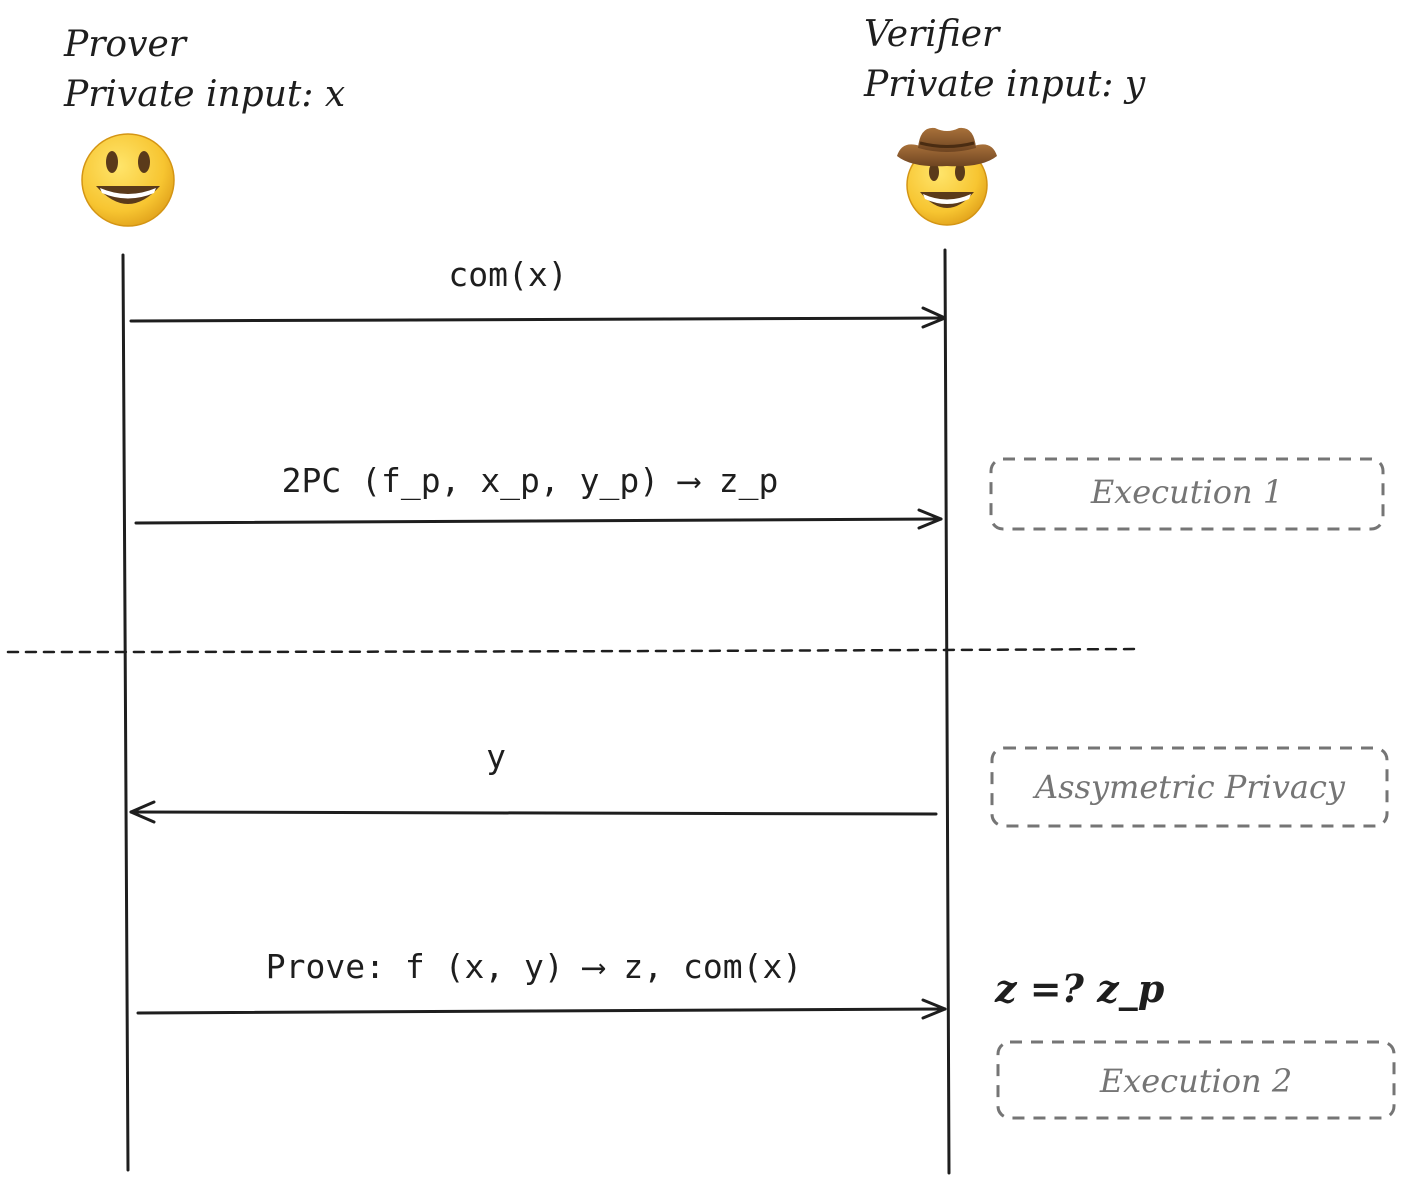 This screenshot has width=1403, height=1185. I want to click on message-label-commit: com(x), so click(507, 274).